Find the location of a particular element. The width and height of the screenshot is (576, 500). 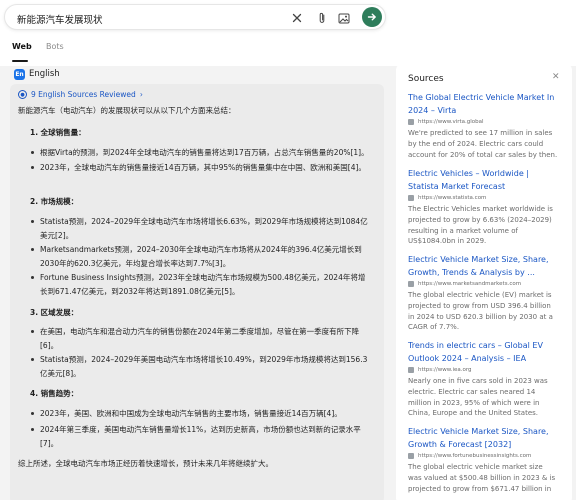

source-url: https://www.statista.com is located at coordinates (483, 198).